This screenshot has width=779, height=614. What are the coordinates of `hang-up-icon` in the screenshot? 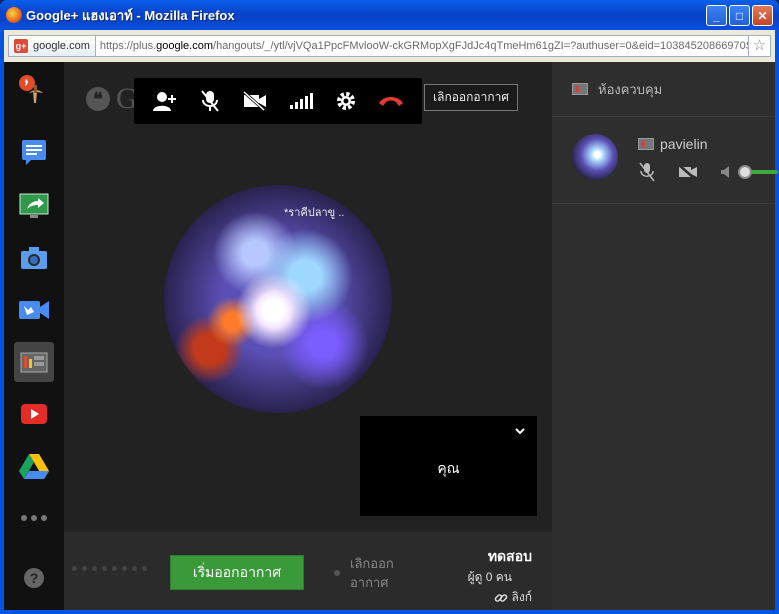 It's located at (391, 101).